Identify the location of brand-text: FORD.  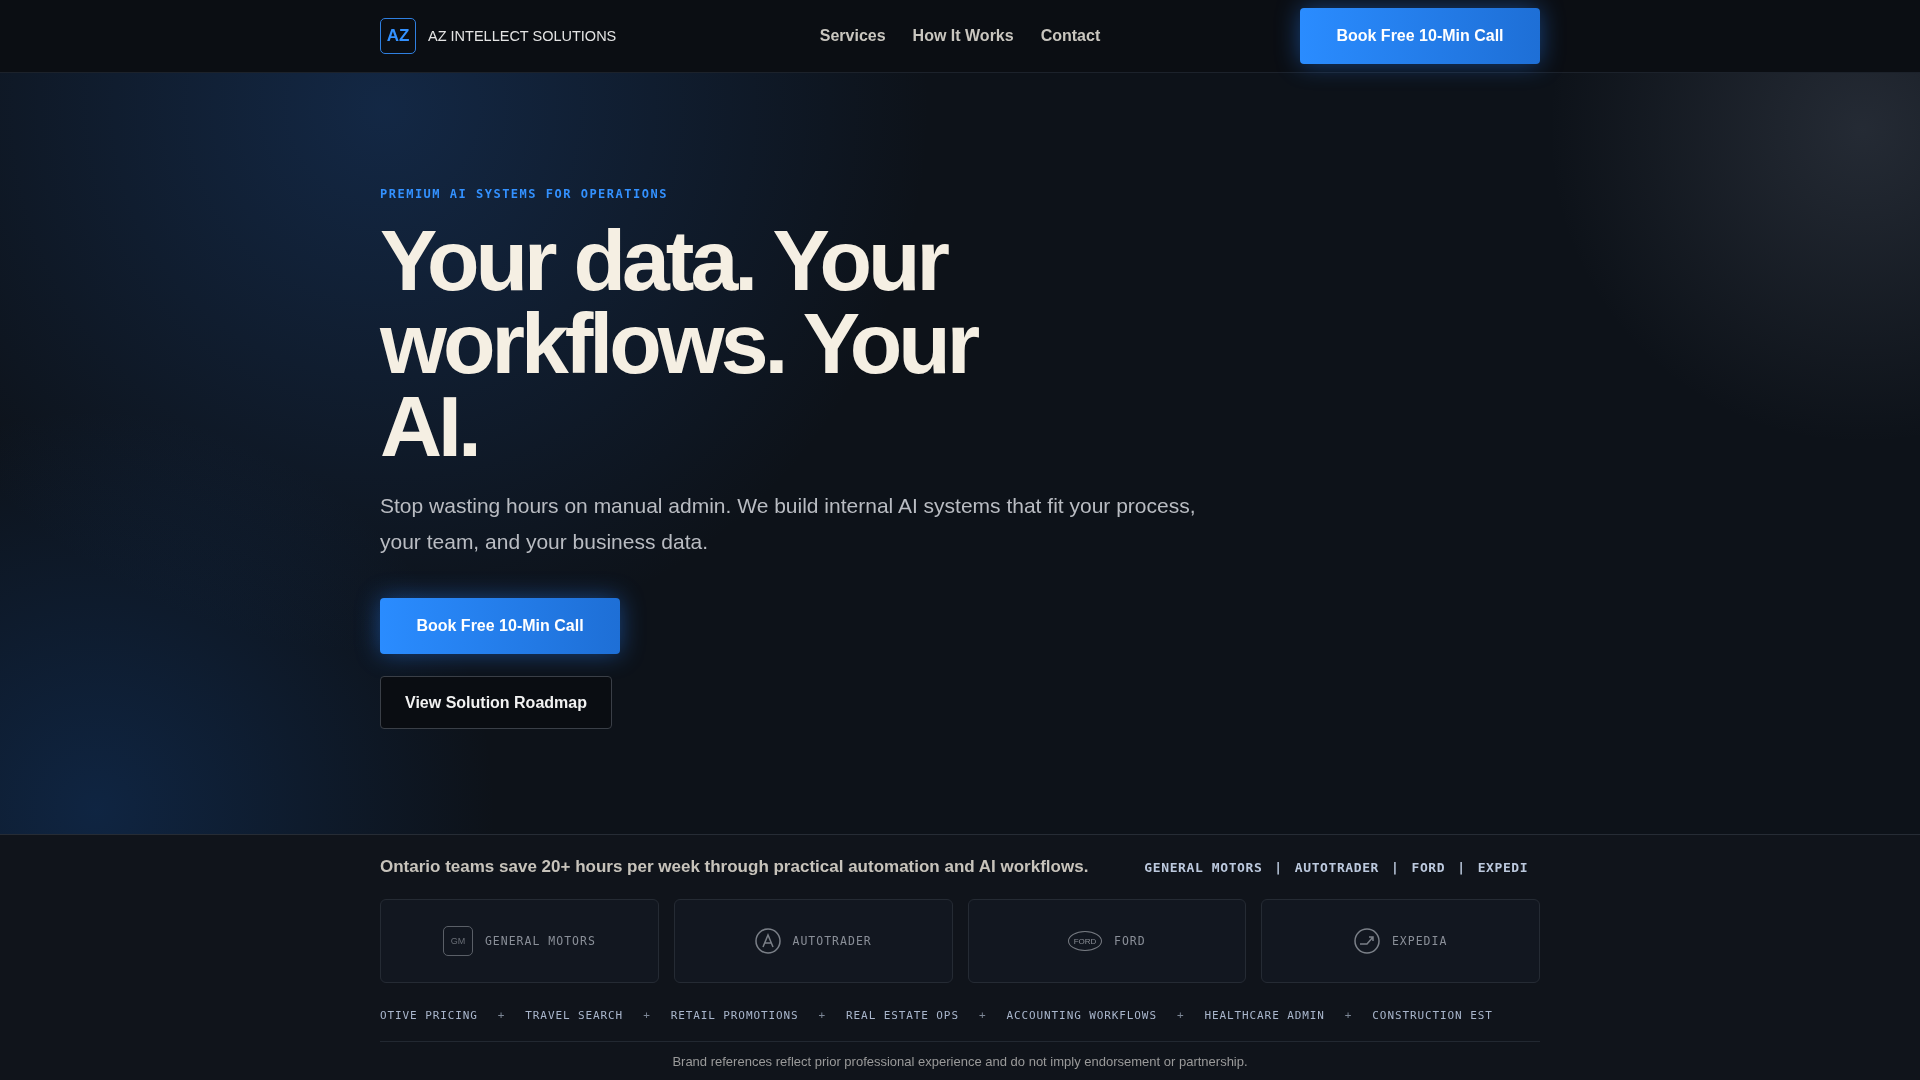
(1428, 867).